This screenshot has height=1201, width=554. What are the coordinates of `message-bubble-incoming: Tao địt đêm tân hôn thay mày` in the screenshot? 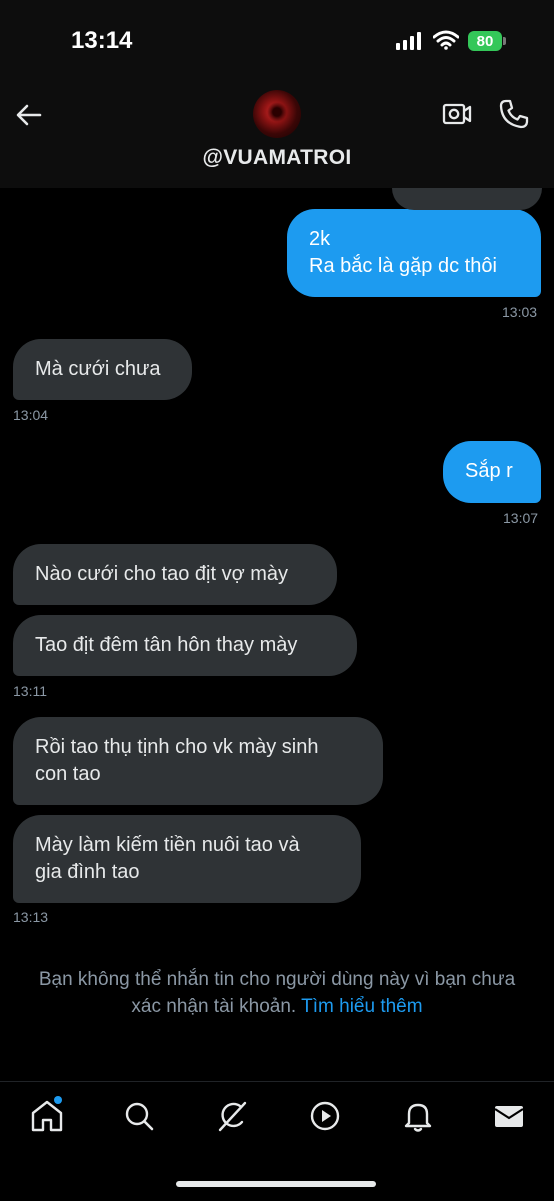 It's located at (185, 645).